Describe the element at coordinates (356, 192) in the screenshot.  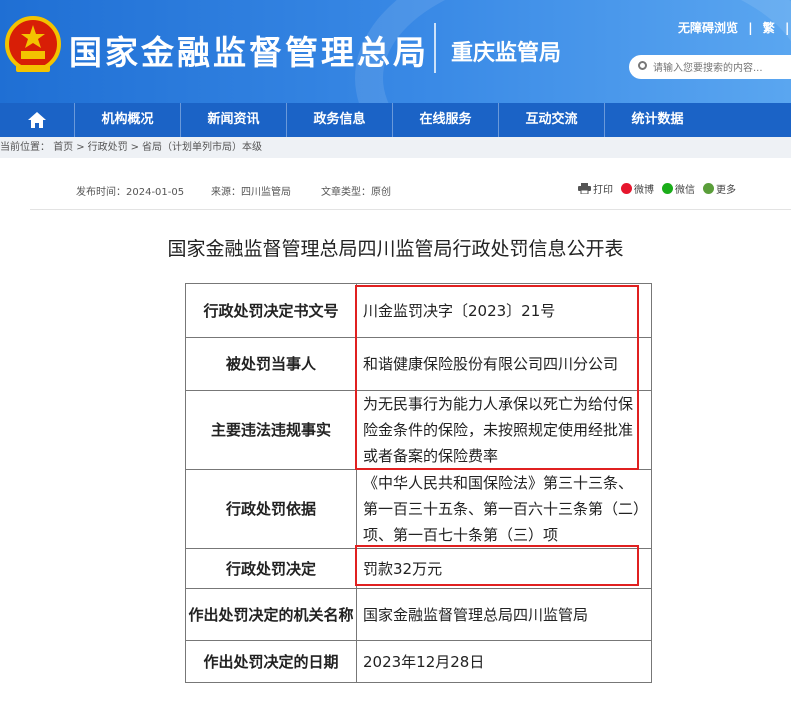
I see `article-type: 文章类型：原创` at that location.